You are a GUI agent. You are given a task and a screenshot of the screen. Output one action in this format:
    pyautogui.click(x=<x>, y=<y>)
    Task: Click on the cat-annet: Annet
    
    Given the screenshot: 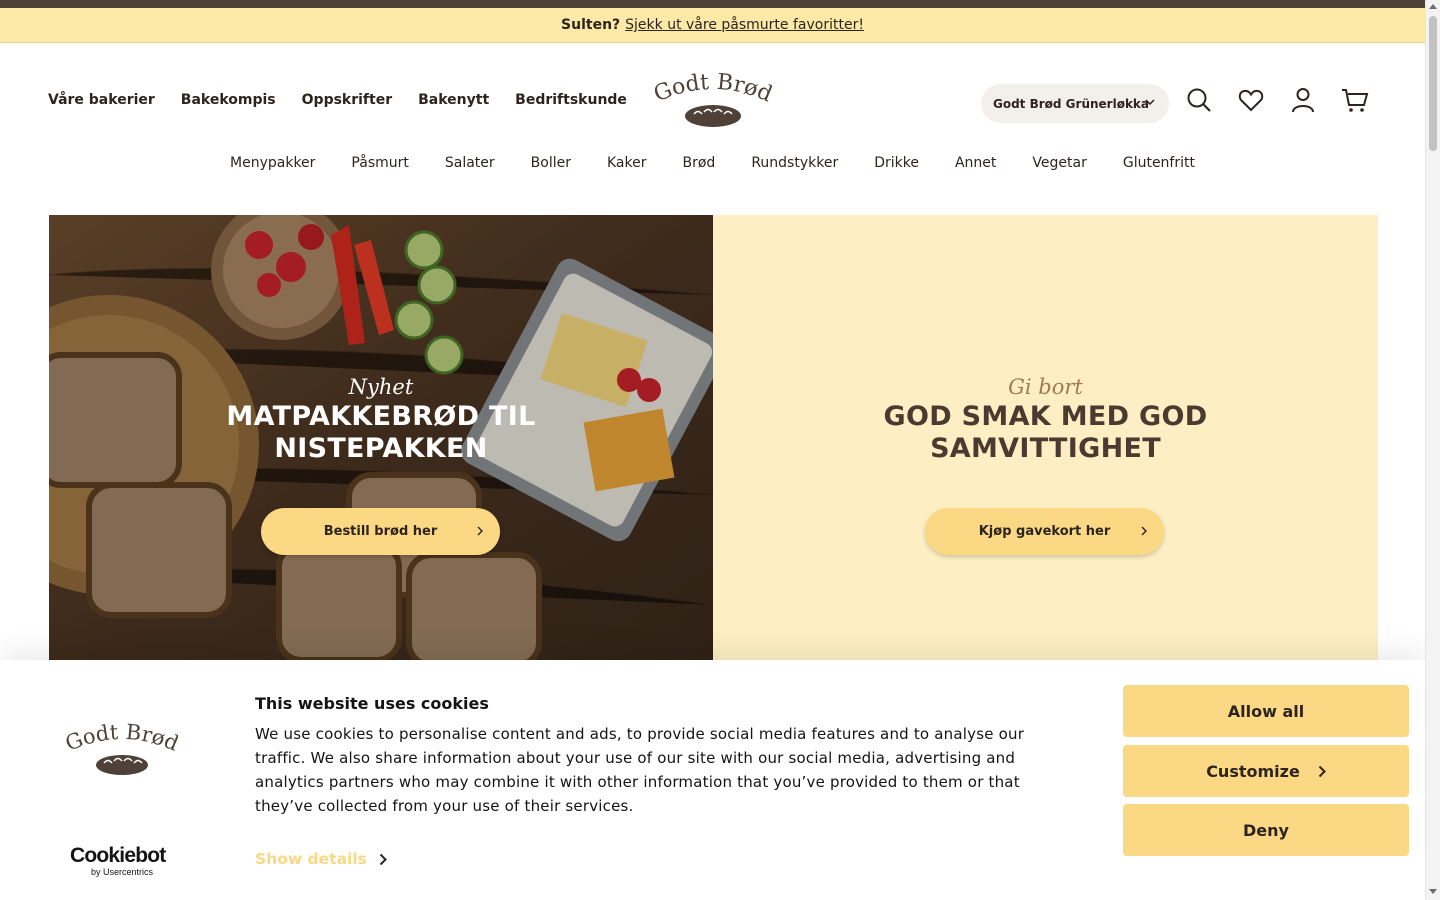 What is the action you would take?
    pyautogui.click(x=975, y=163)
    